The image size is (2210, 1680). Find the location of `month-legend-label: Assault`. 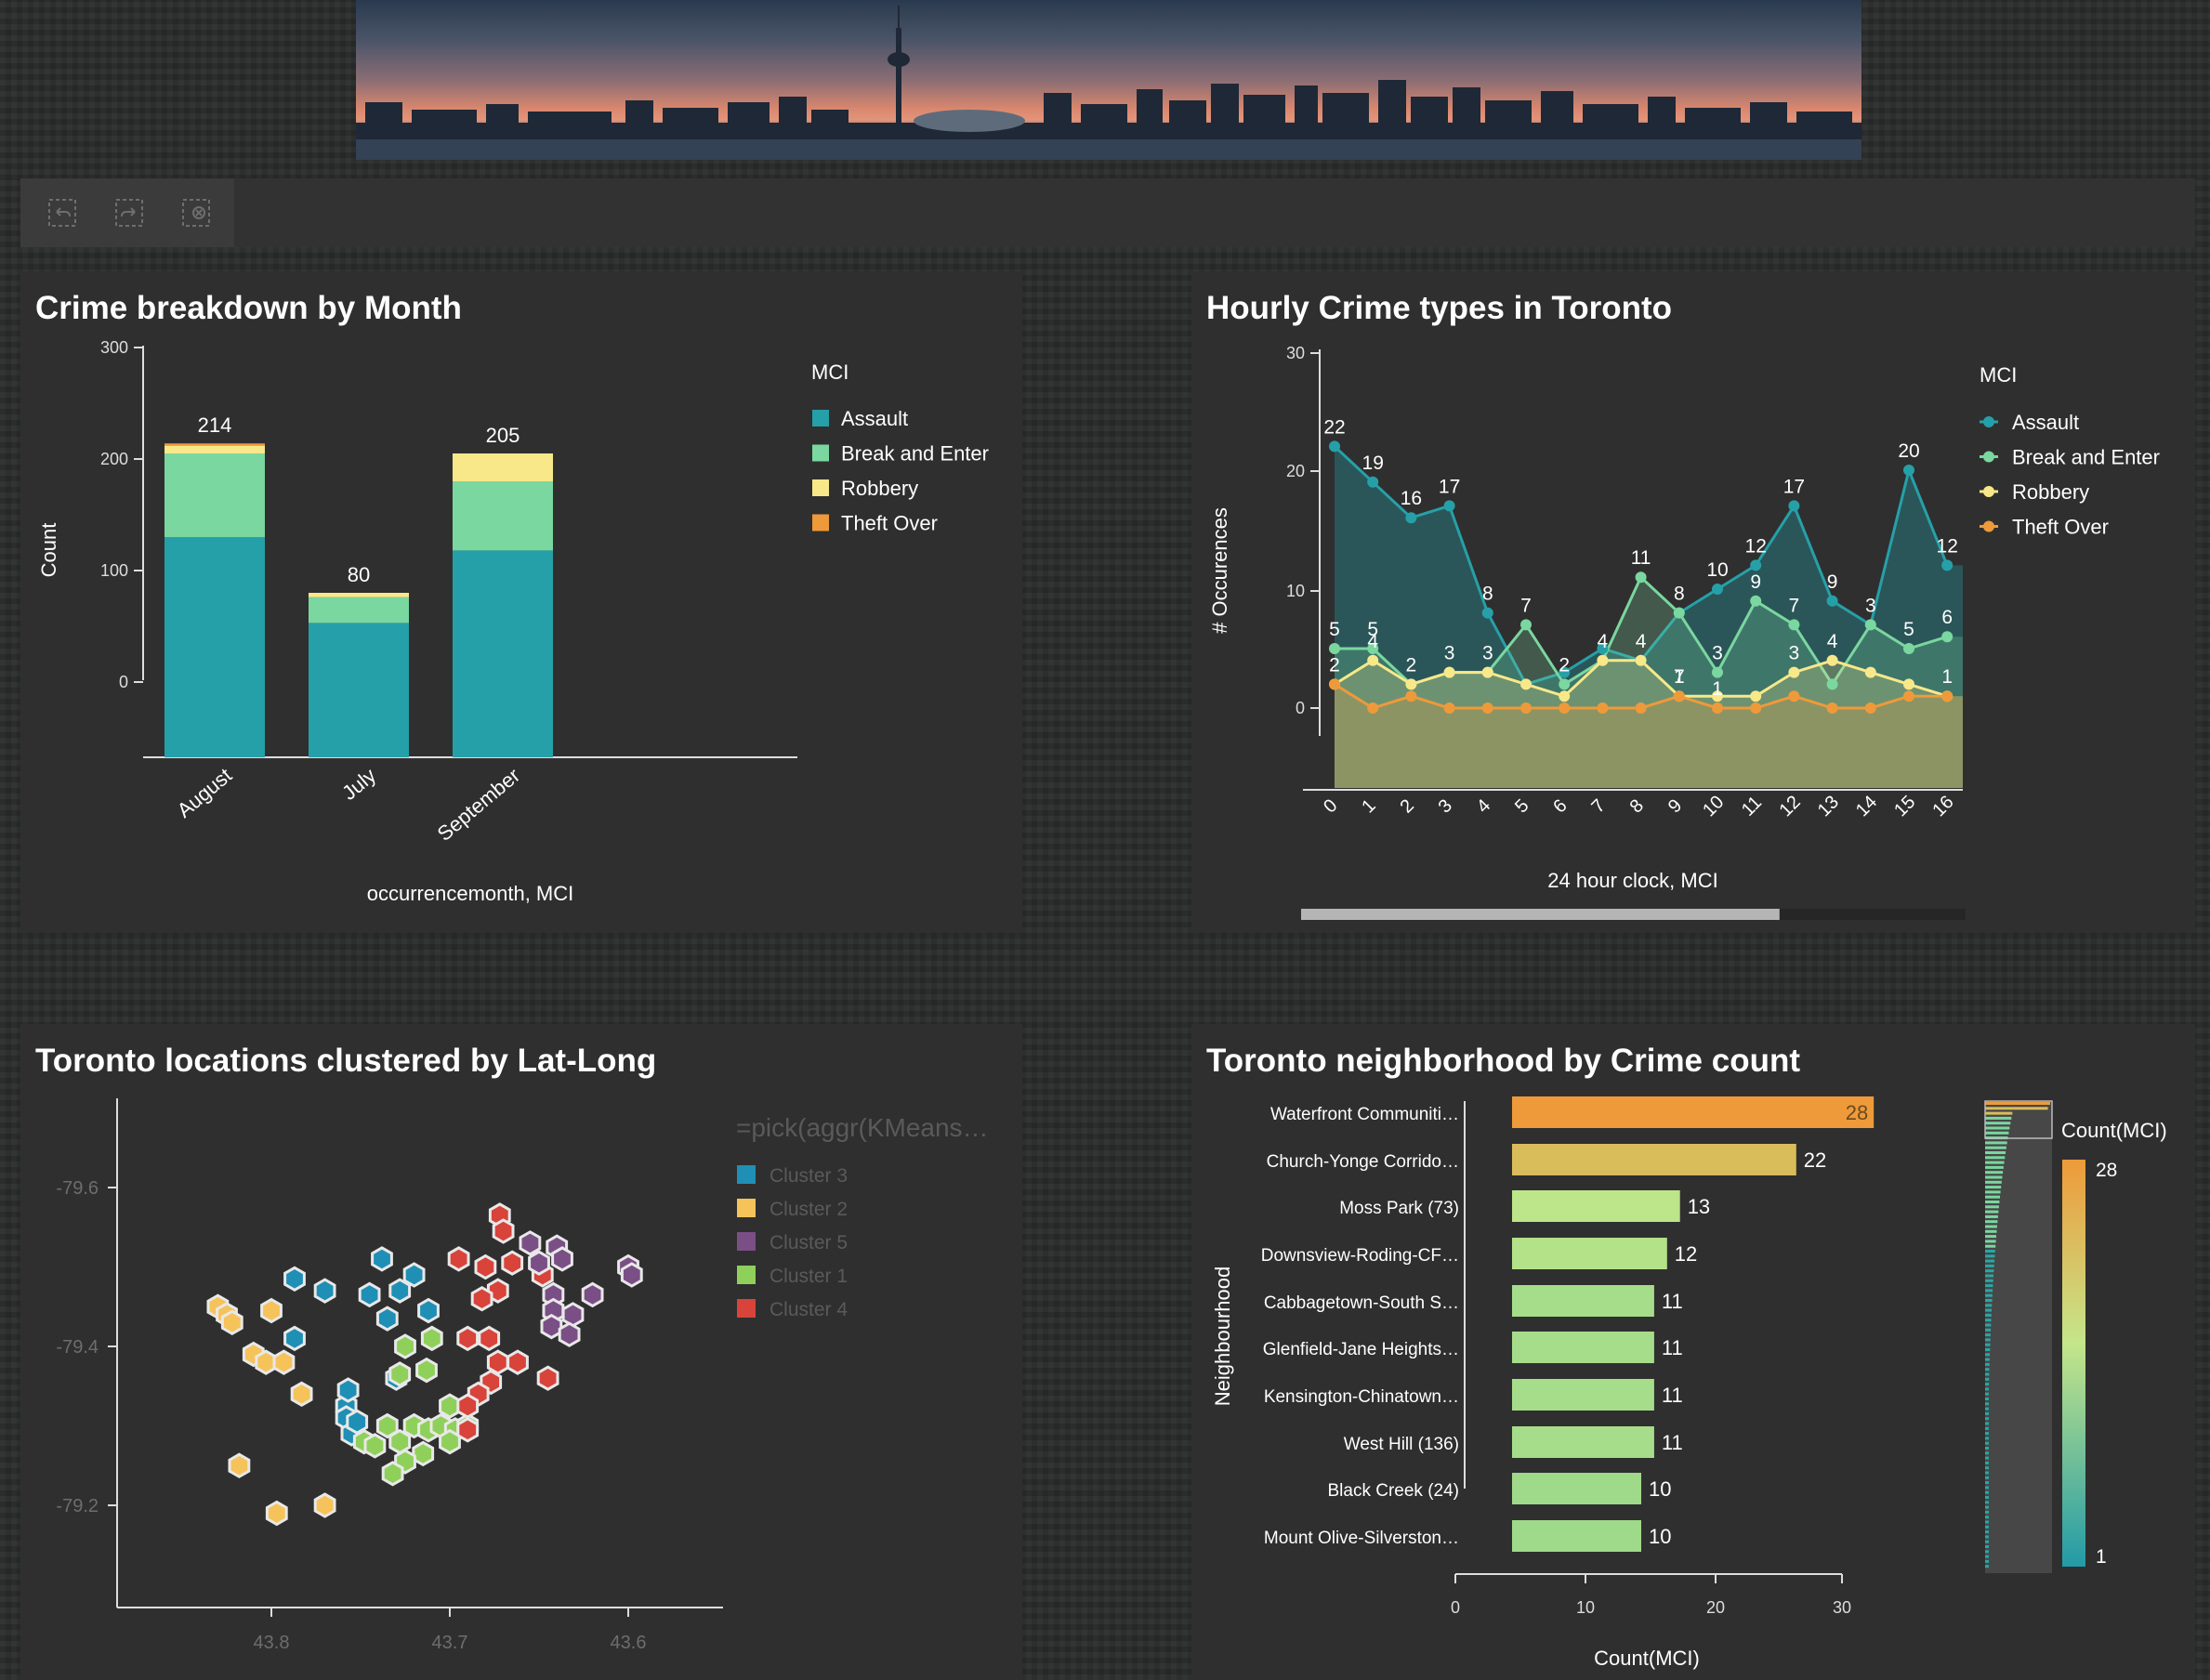

month-legend-label: Assault is located at coordinates (874, 418).